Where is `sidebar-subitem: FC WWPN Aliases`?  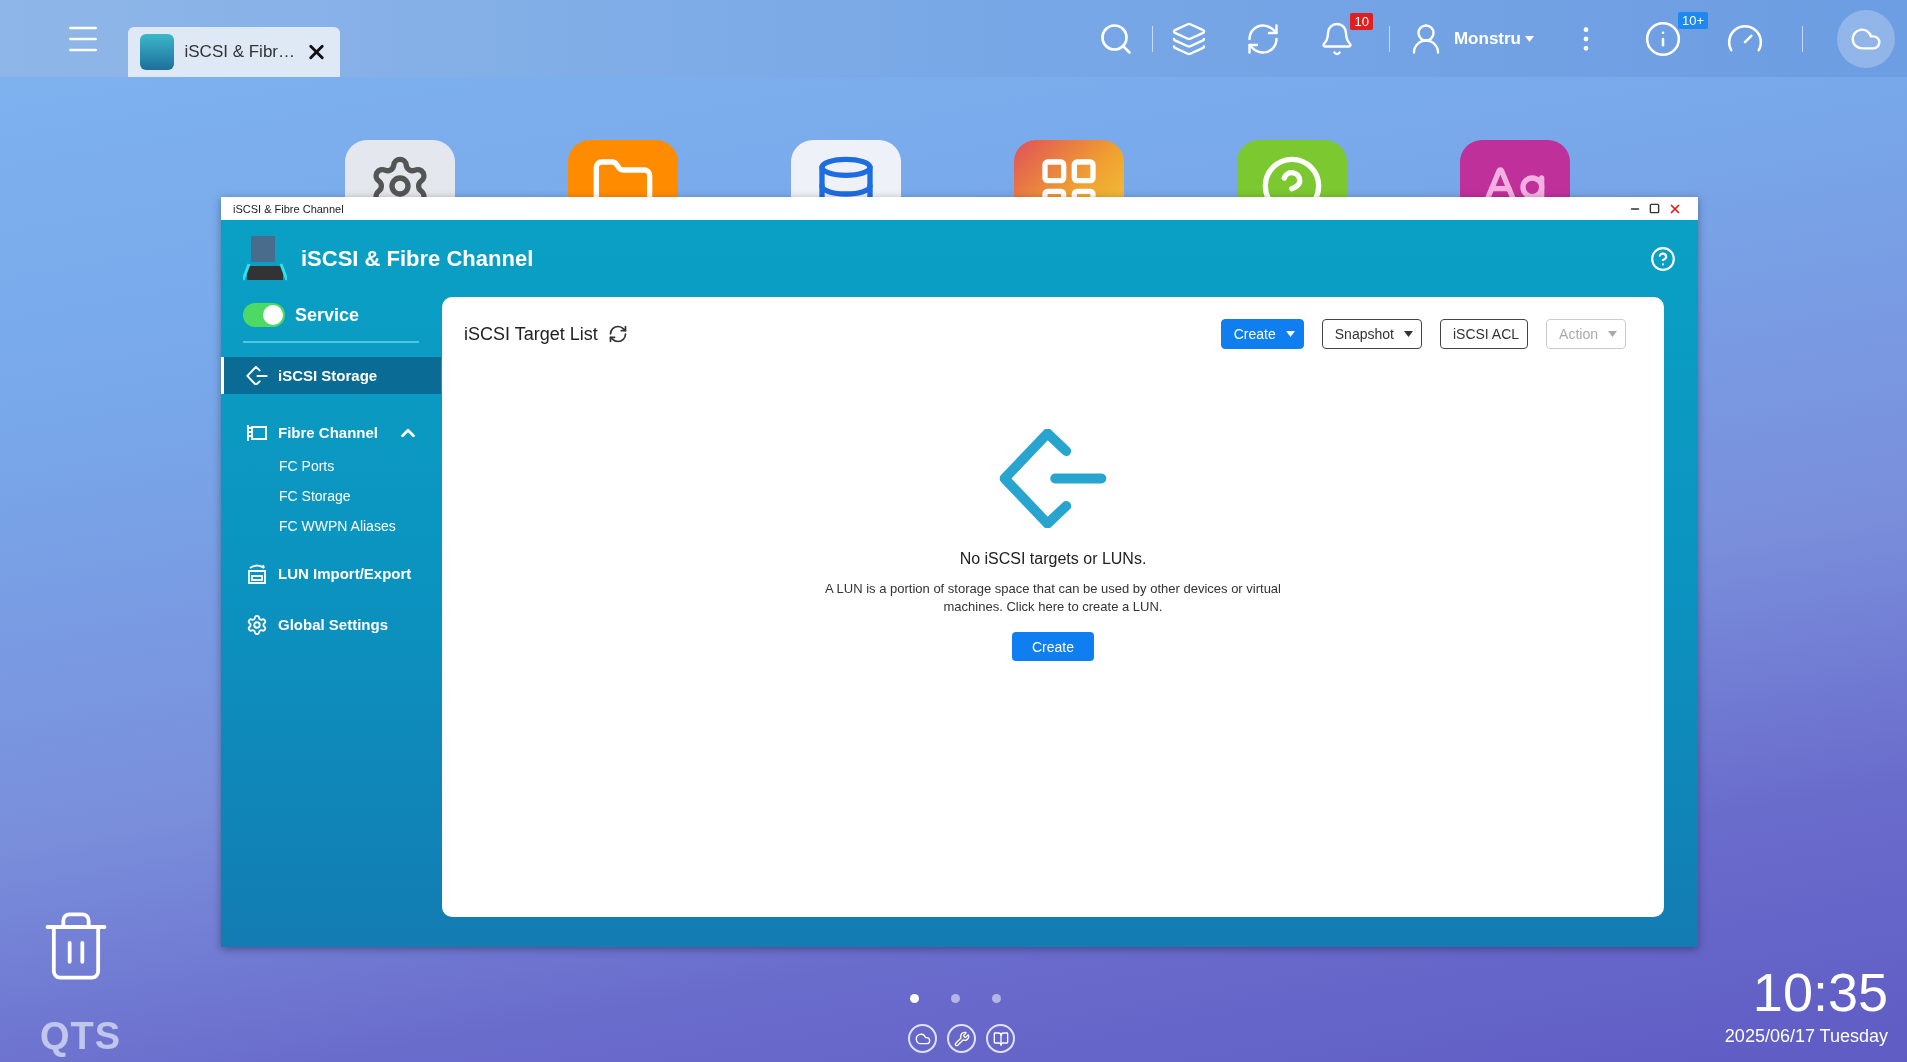 sidebar-subitem: FC WWPN Aliases is located at coordinates (331, 526).